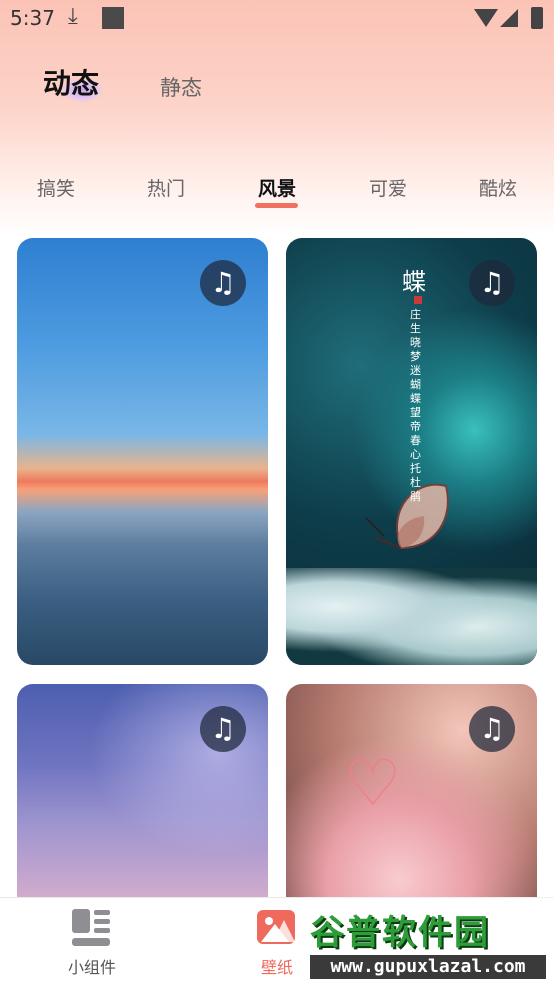 The width and height of the screenshot is (554, 985). What do you see at coordinates (276, 205) in the screenshot?
I see `category-active-indicator` at bounding box center [276, 205].